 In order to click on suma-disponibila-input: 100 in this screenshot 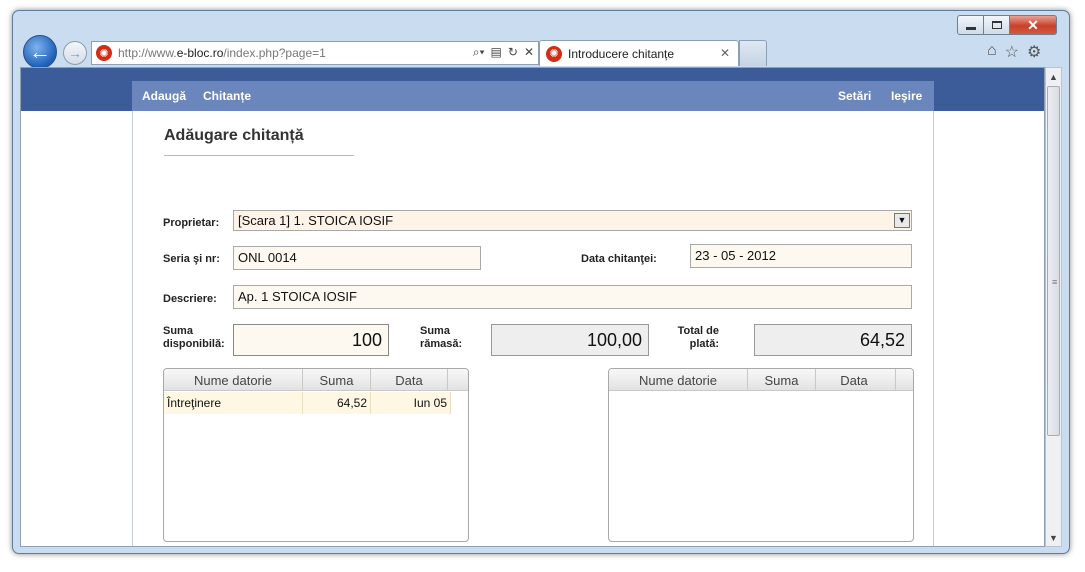, I will do `click(311, 340)`.